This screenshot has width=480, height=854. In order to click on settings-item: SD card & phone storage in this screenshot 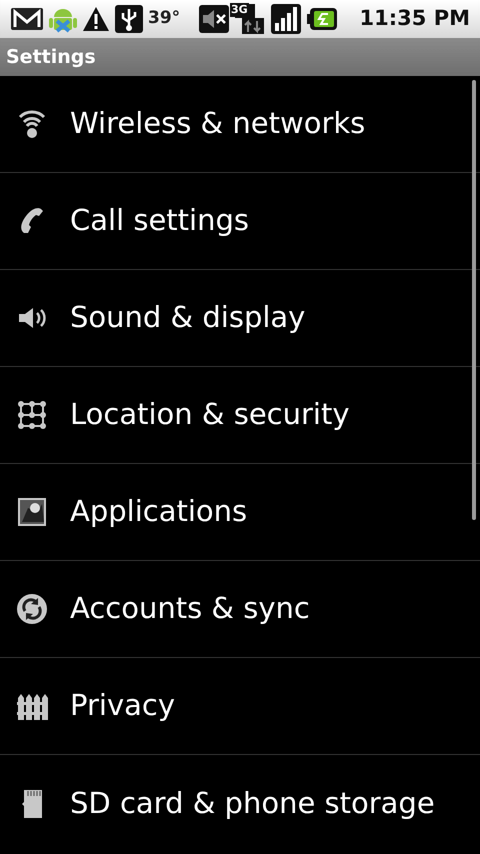, I will do `click(240, 803)`.